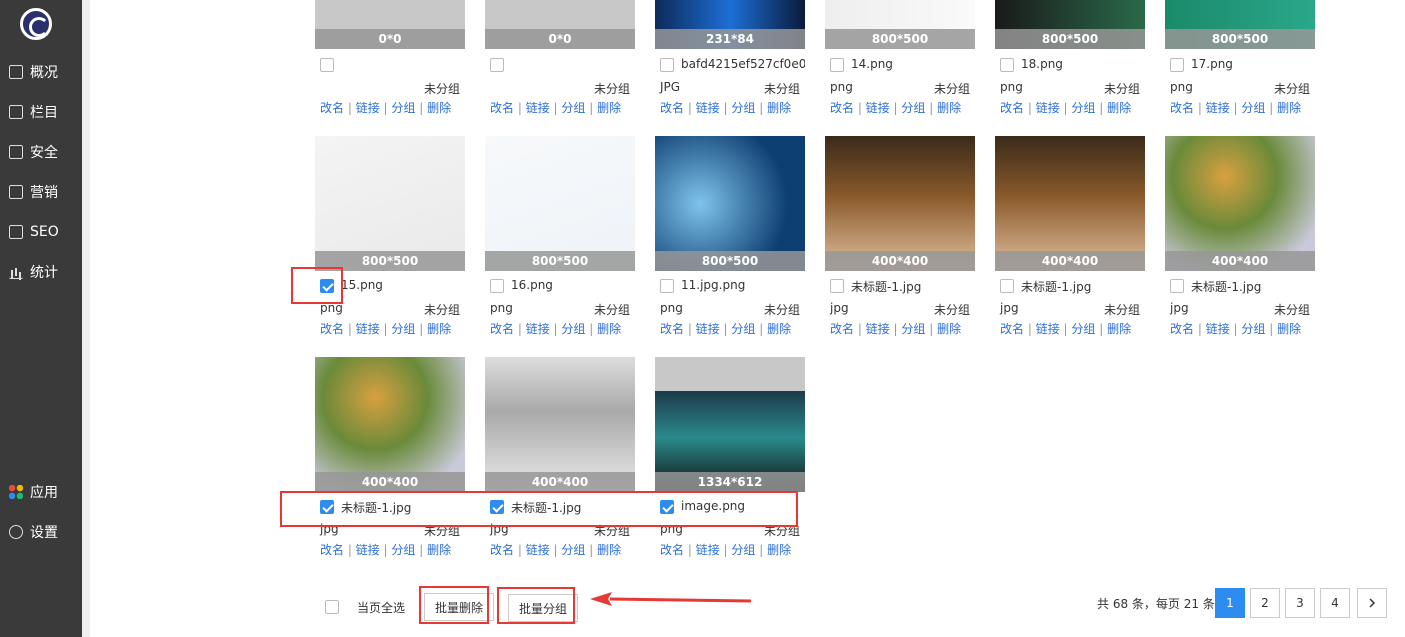 The image size is (1405, 637). What do you see at coordinates (41, 192) in the screenshot?
I see `sidebar-item-marketing: 营销` at bounding box center [41, 192].